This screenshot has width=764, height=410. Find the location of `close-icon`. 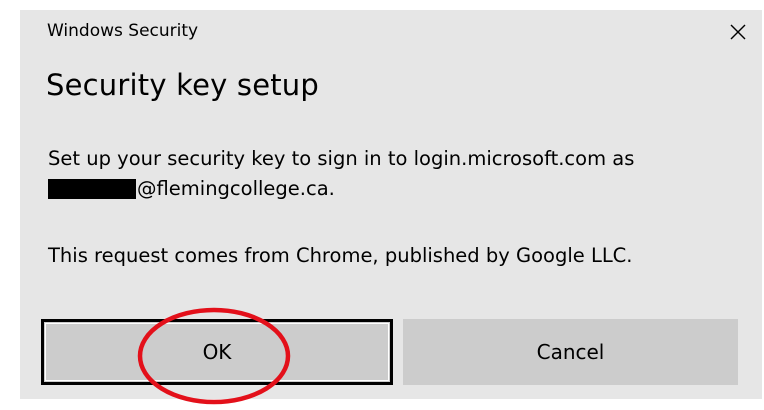

close-icon is located at coordinates (738, 32).